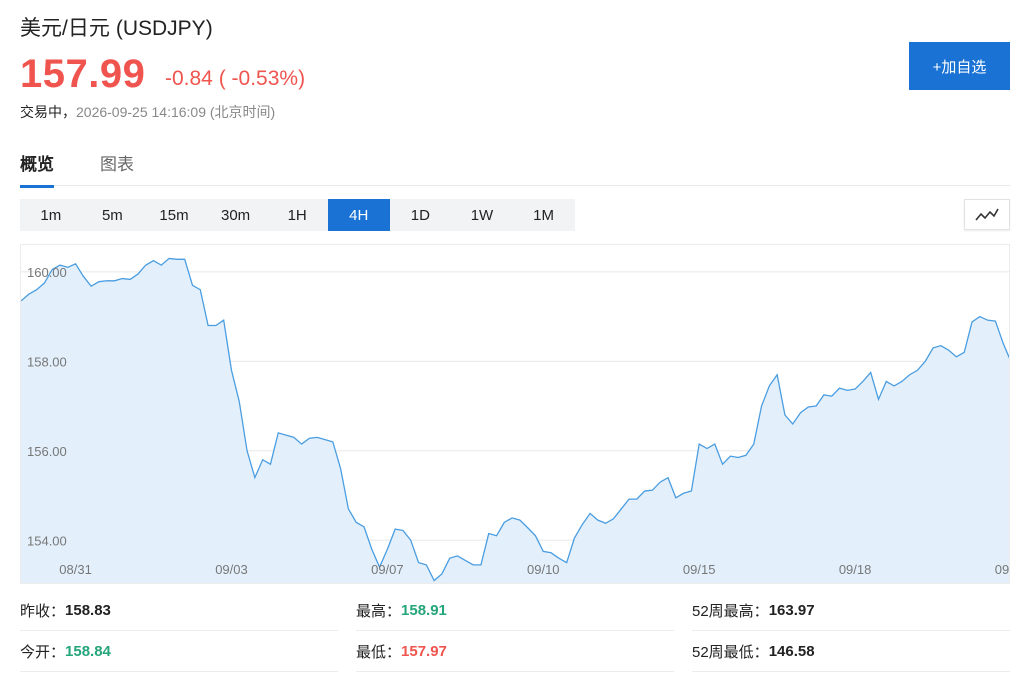 The height and width of the screenshot is (681, 1024). Describe the element at coordinates (48, 112) in the screenshot. I see `status-state: 交易中，` at that location.